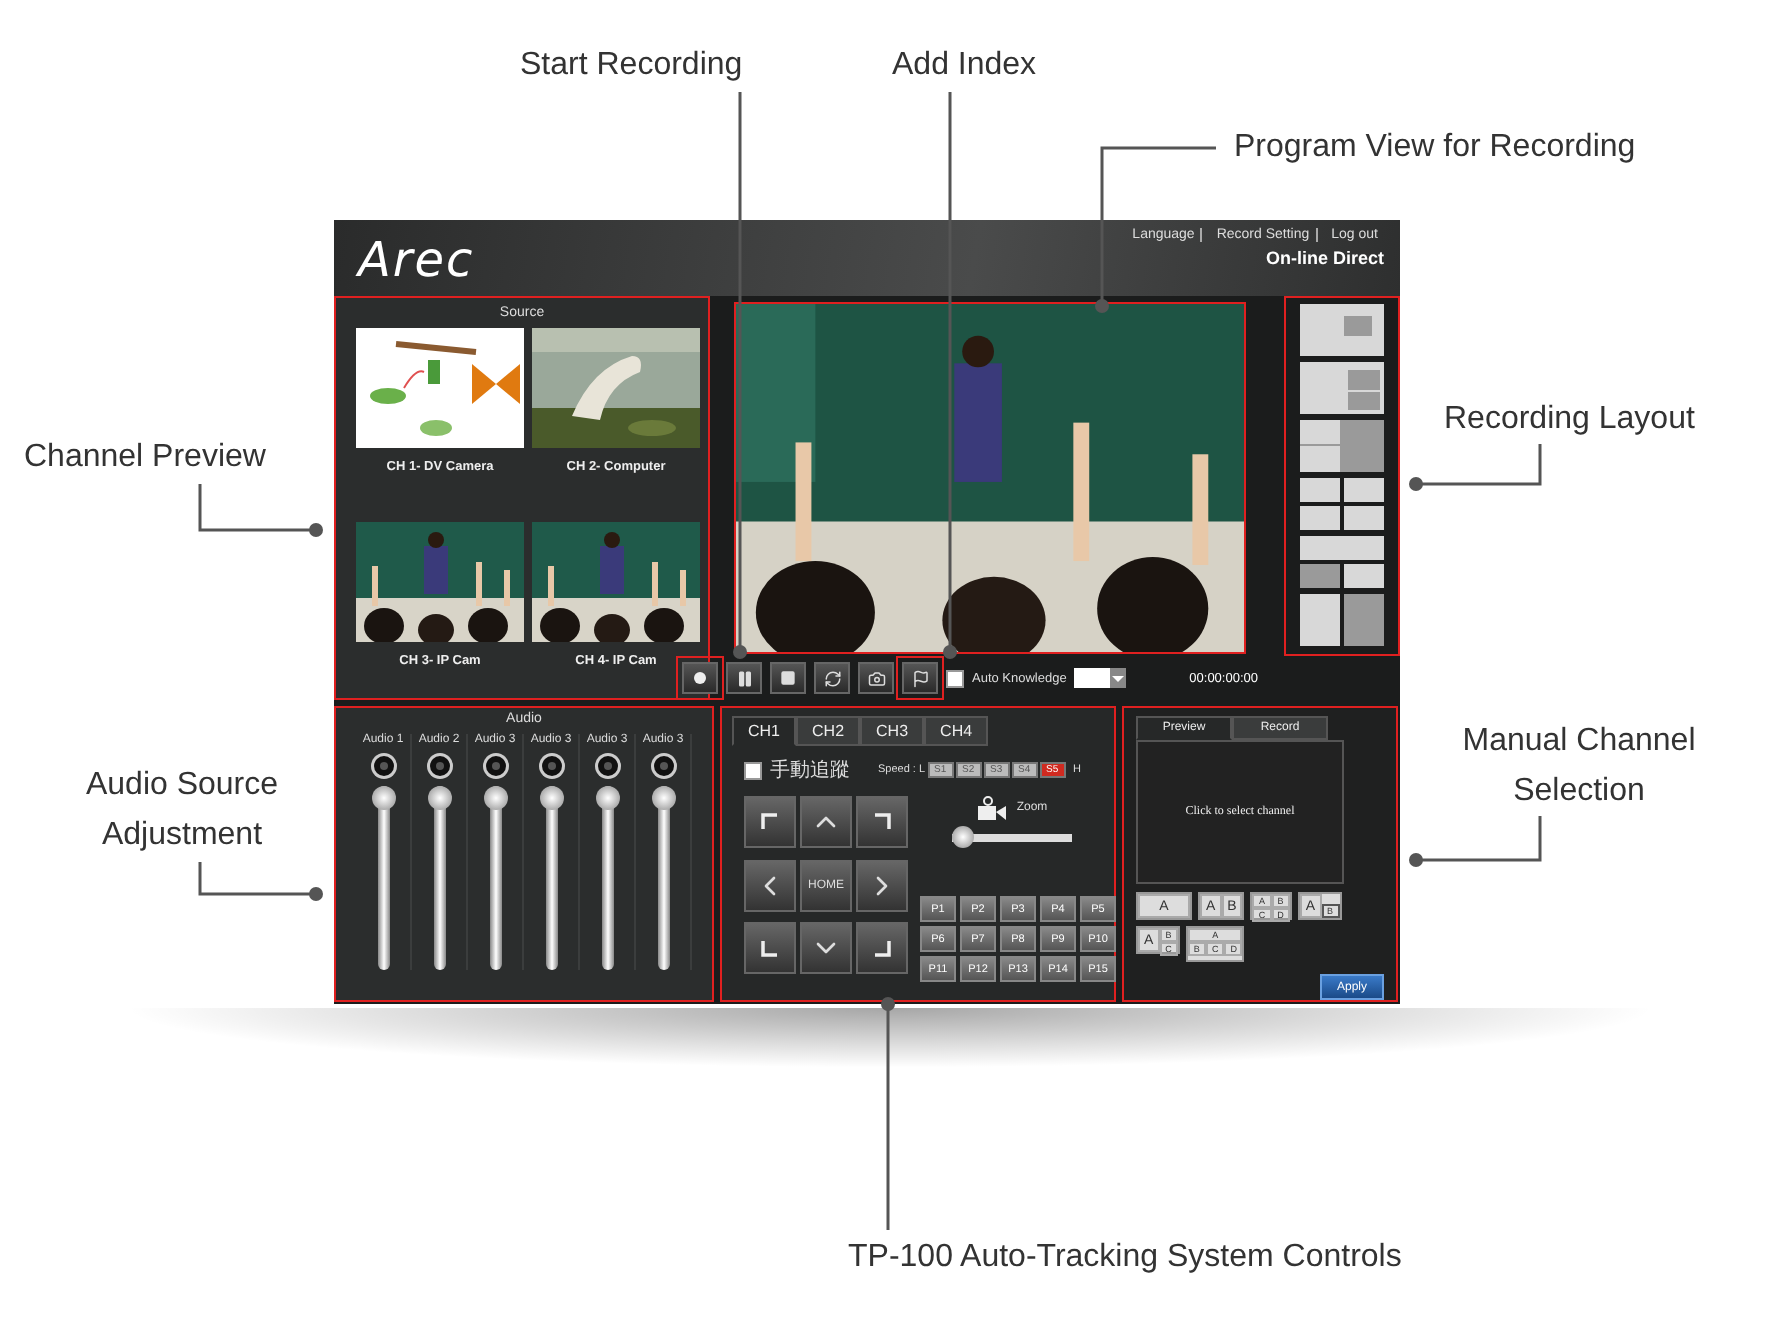 Image resolution: width=1778 pixels, height=1332 pixels. What do you see at coordinates (810, 770) in the screenshot?
I see `checkbox-label: 手動追蹤` at bounding box center [810, 770].